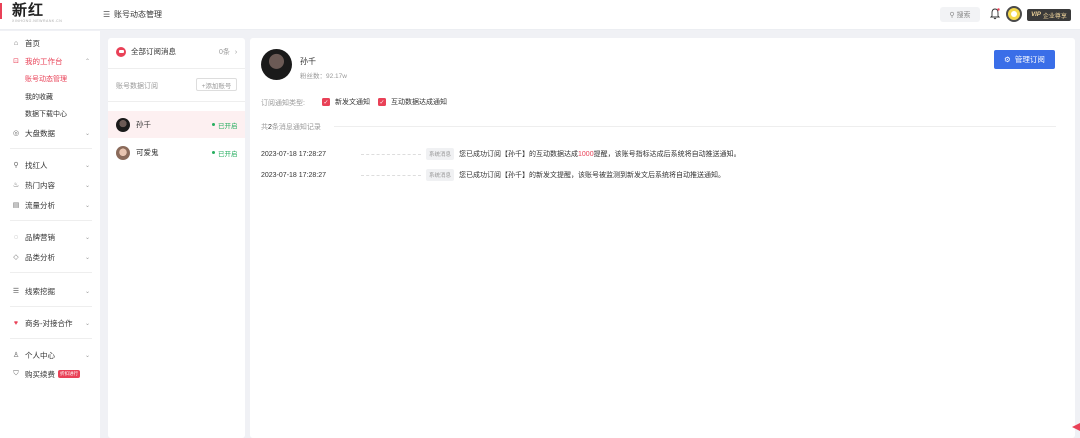 This screenshot has width=1080, height=438. Describe the element at coordinates (40, 291) in the screenshot. I see `sidebar-item-label: 线索挖掘` at that location.